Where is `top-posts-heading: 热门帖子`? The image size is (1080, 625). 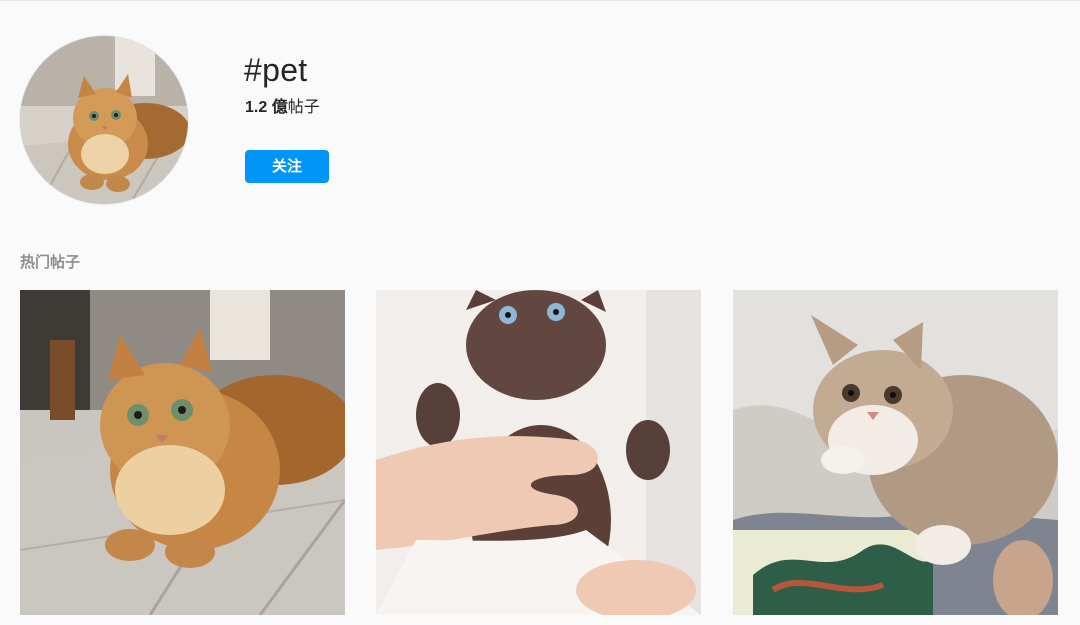 top-posts-heading: 热门帖子 is located at coordinates (50, 262).